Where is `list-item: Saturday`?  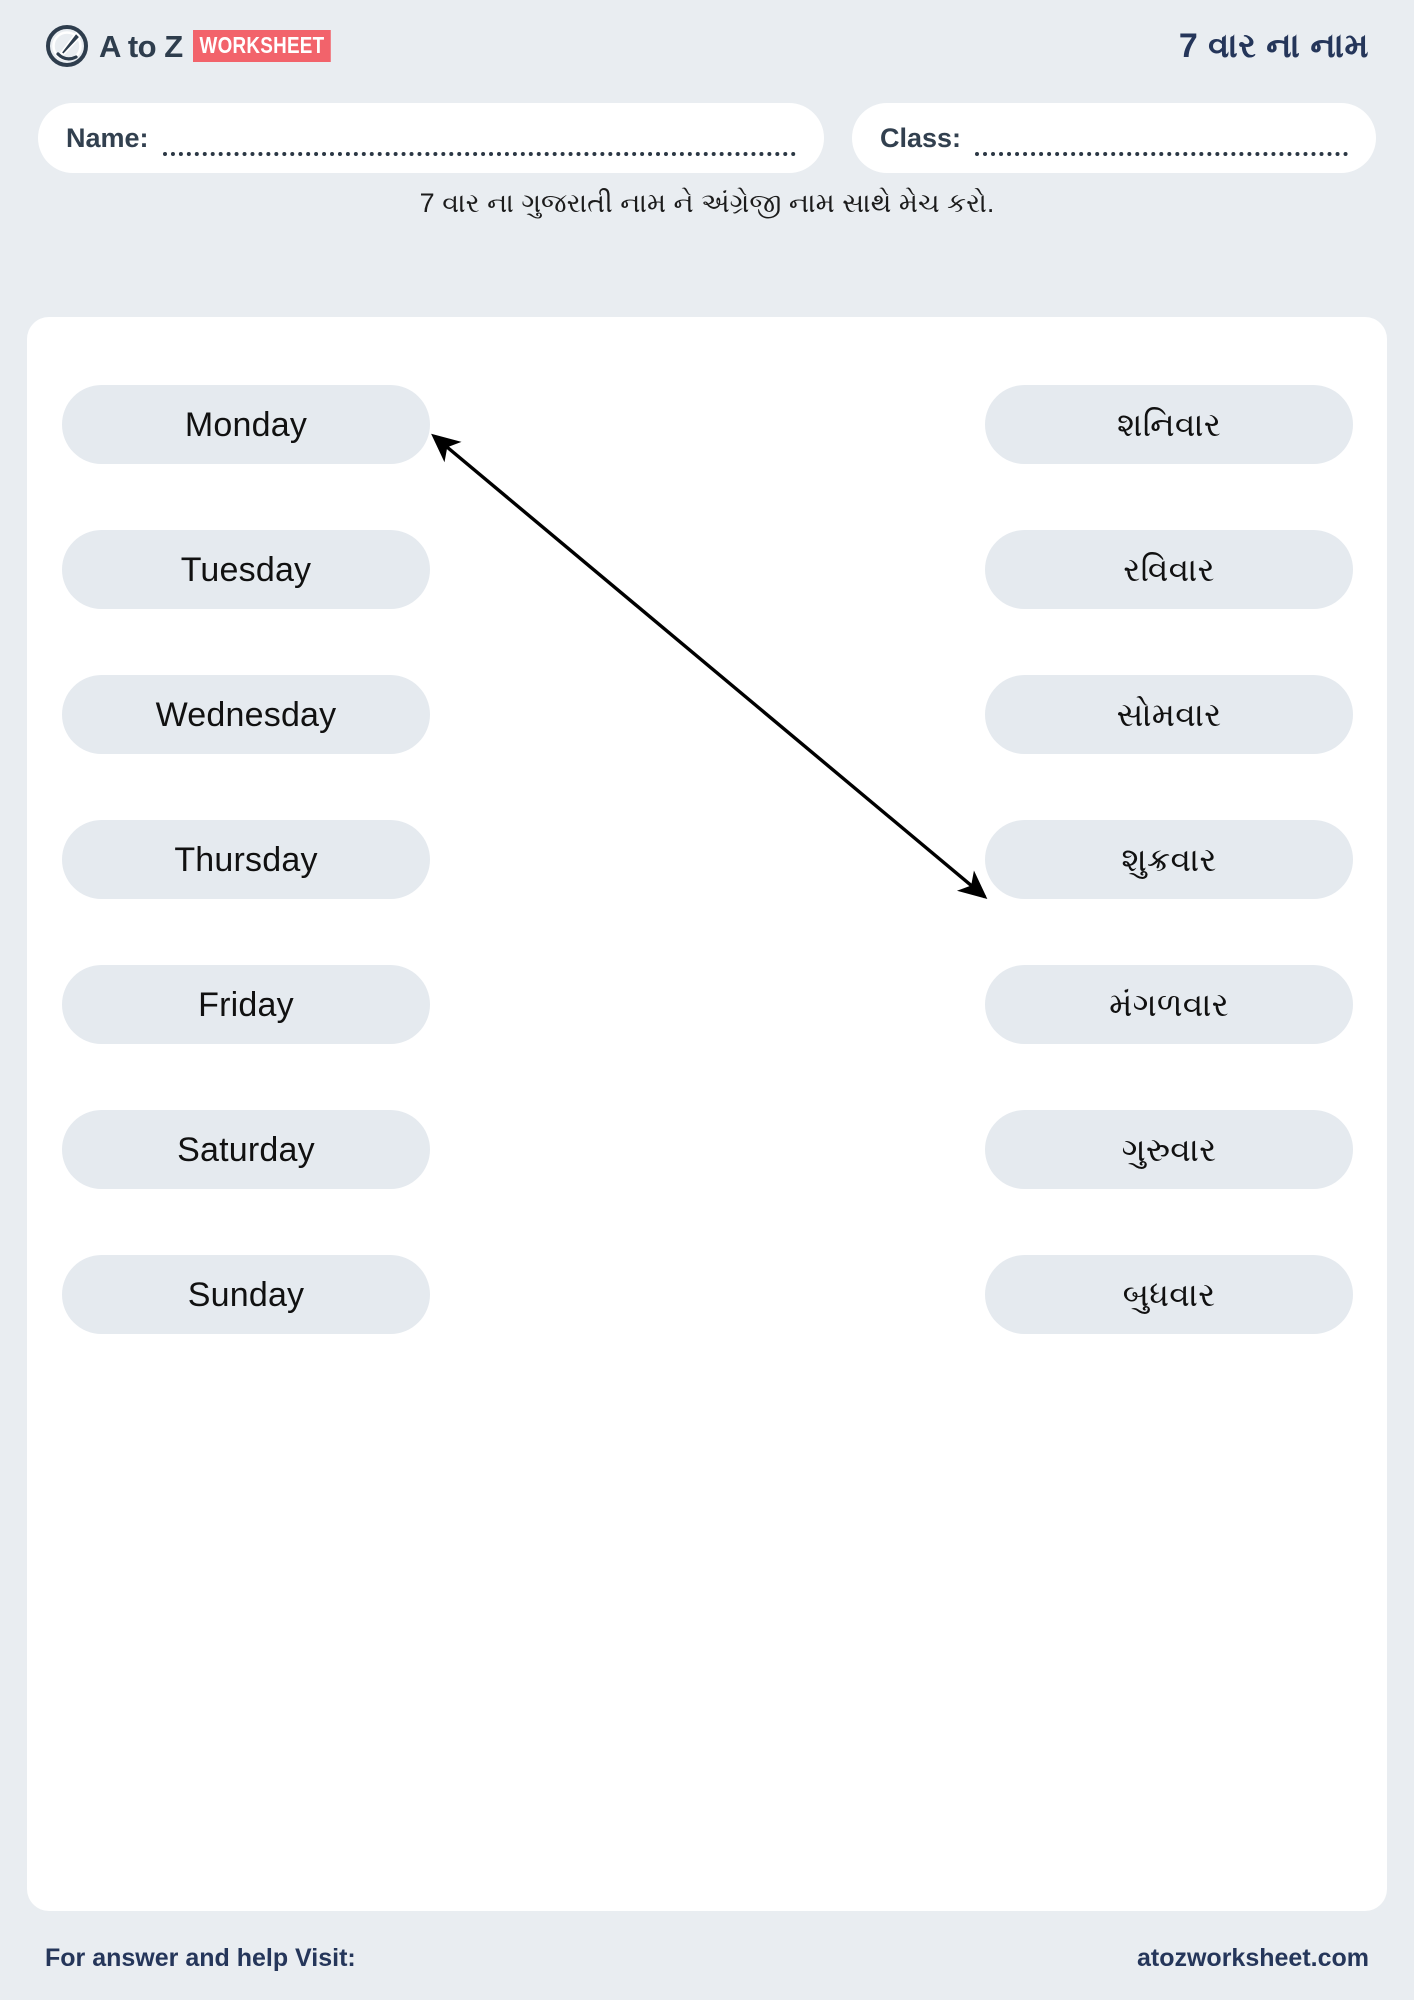 list-item: Saturday is located at coordinates (246, 1149).